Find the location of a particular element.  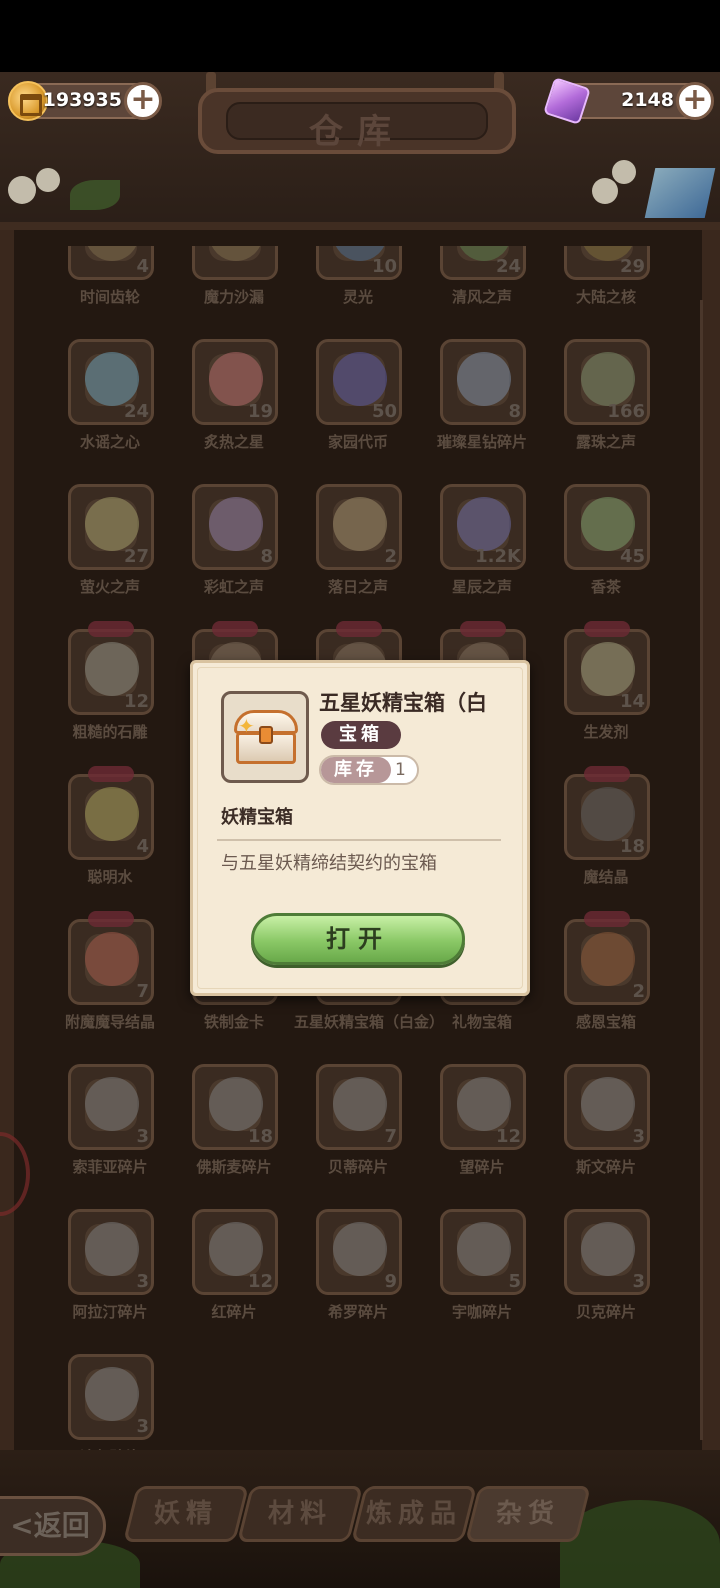

inventory-item: 12 粗糙的石雕 is located at coordinates (110, 693).